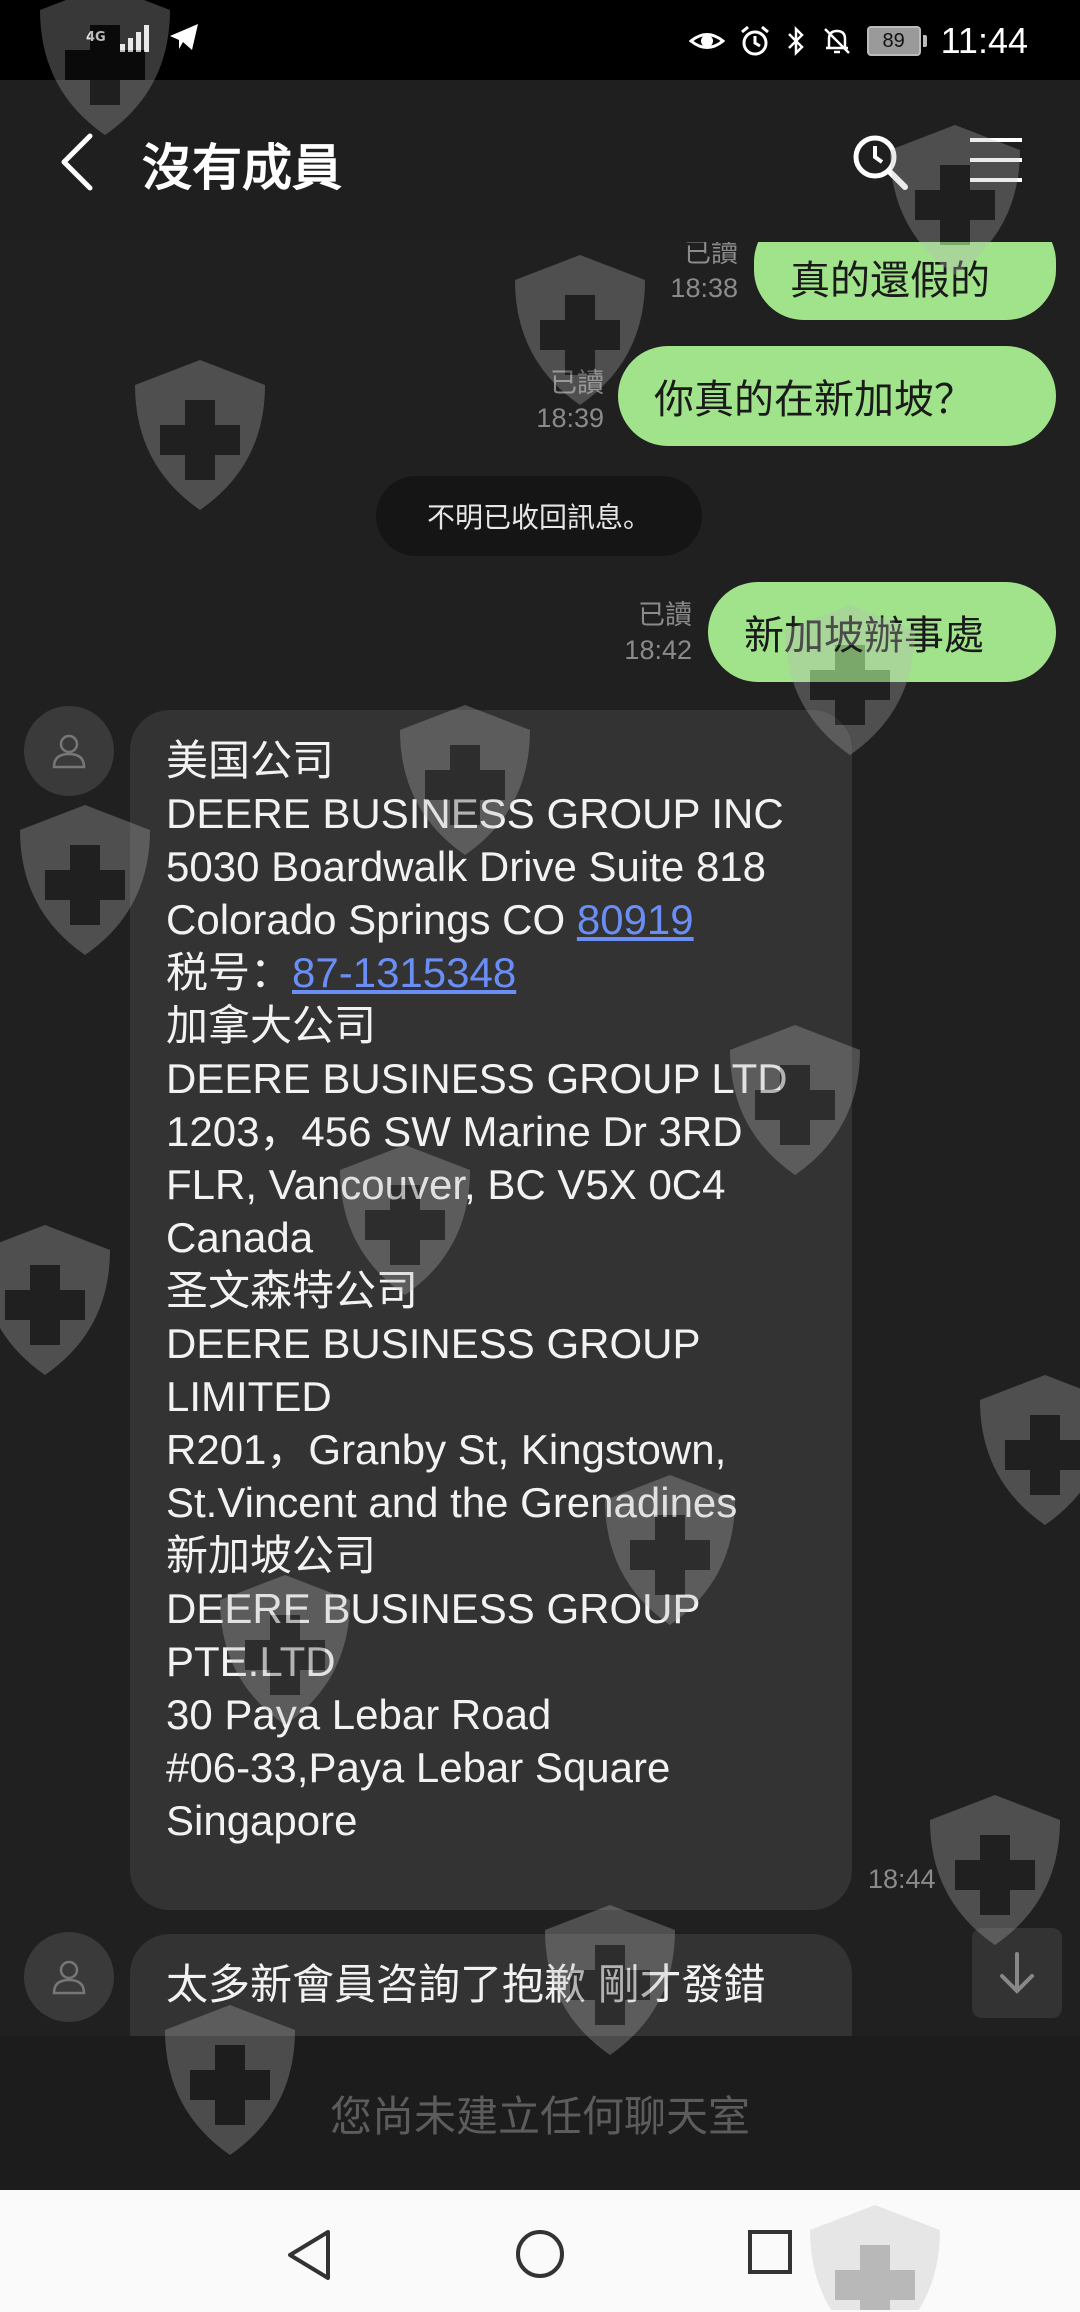  Describe the element at coordinates (540, 2254) in the screenshot. I see `nav-home-icon` at that location.